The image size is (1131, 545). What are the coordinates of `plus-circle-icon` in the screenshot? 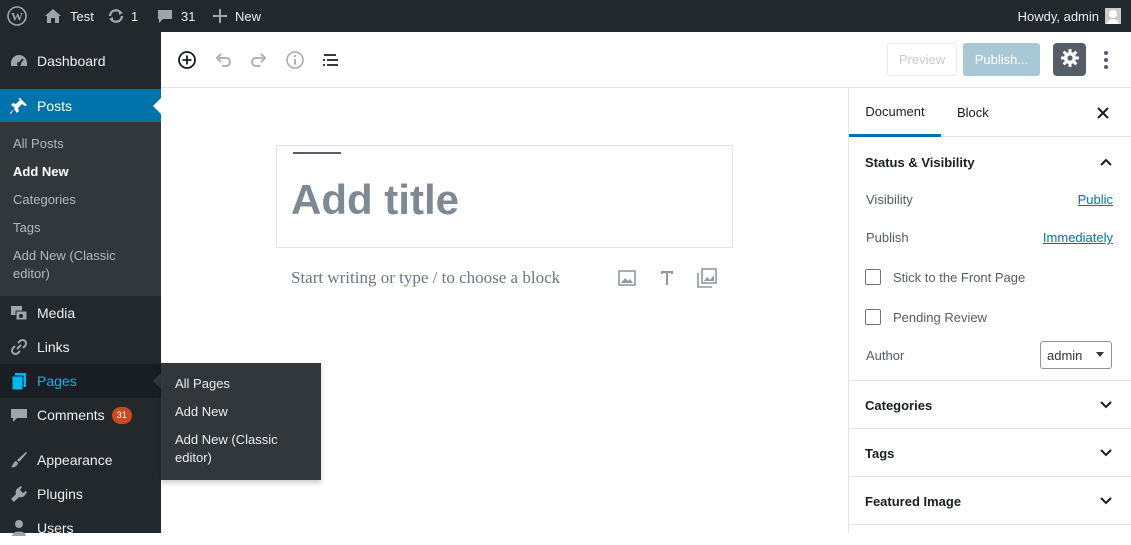 It's located at (187, 61).